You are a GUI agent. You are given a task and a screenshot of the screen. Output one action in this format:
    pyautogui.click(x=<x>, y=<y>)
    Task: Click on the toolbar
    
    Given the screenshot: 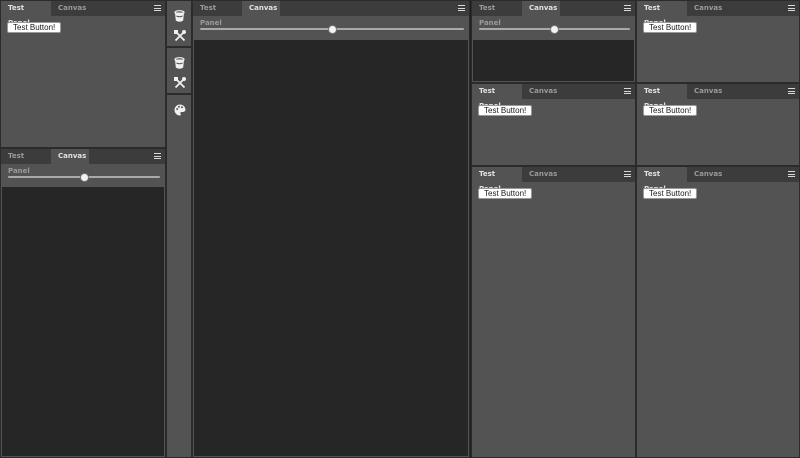 What is the action you would take?
    pyautogui.click(x=179, y=229)
    